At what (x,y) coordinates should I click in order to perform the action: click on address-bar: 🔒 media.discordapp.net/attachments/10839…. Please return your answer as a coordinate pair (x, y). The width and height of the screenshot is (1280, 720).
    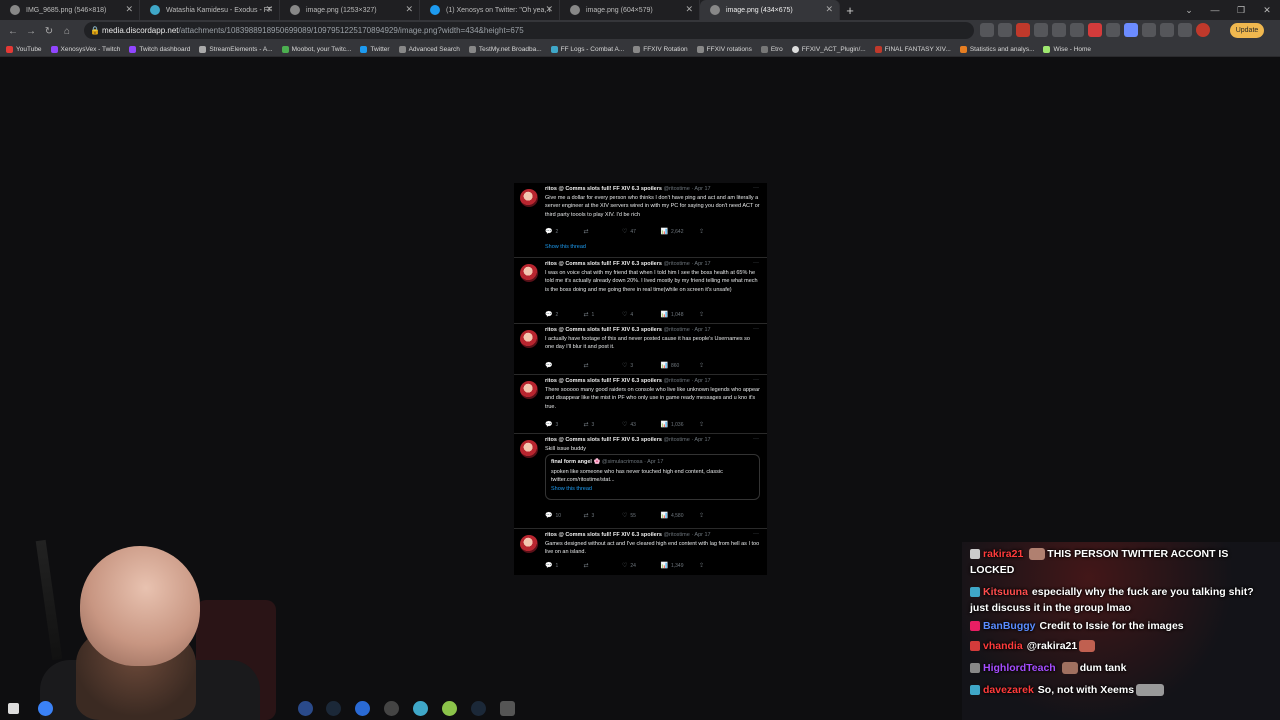
    Looking at the image, I should click on (529, 30).